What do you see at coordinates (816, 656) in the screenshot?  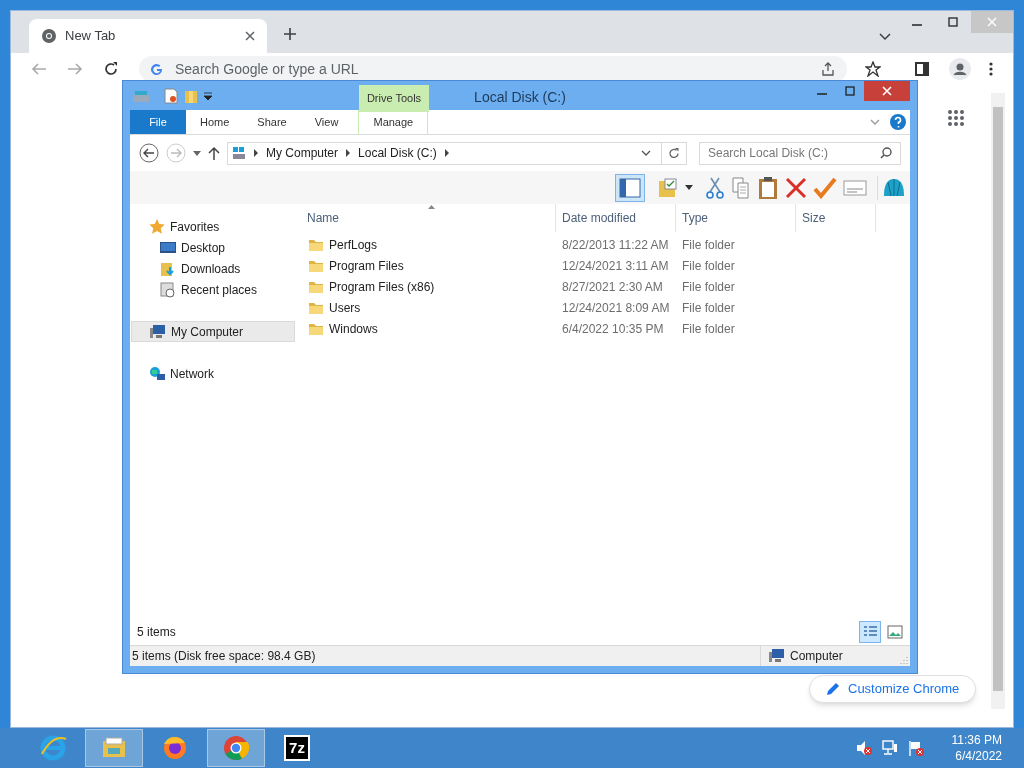 I see `status-location: Computer` at bounding box center [816, 656].